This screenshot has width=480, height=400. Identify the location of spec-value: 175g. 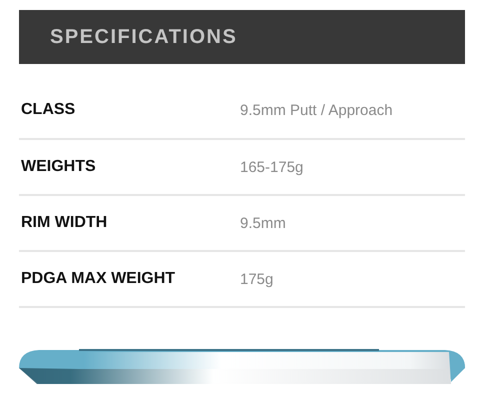
(257, 279).